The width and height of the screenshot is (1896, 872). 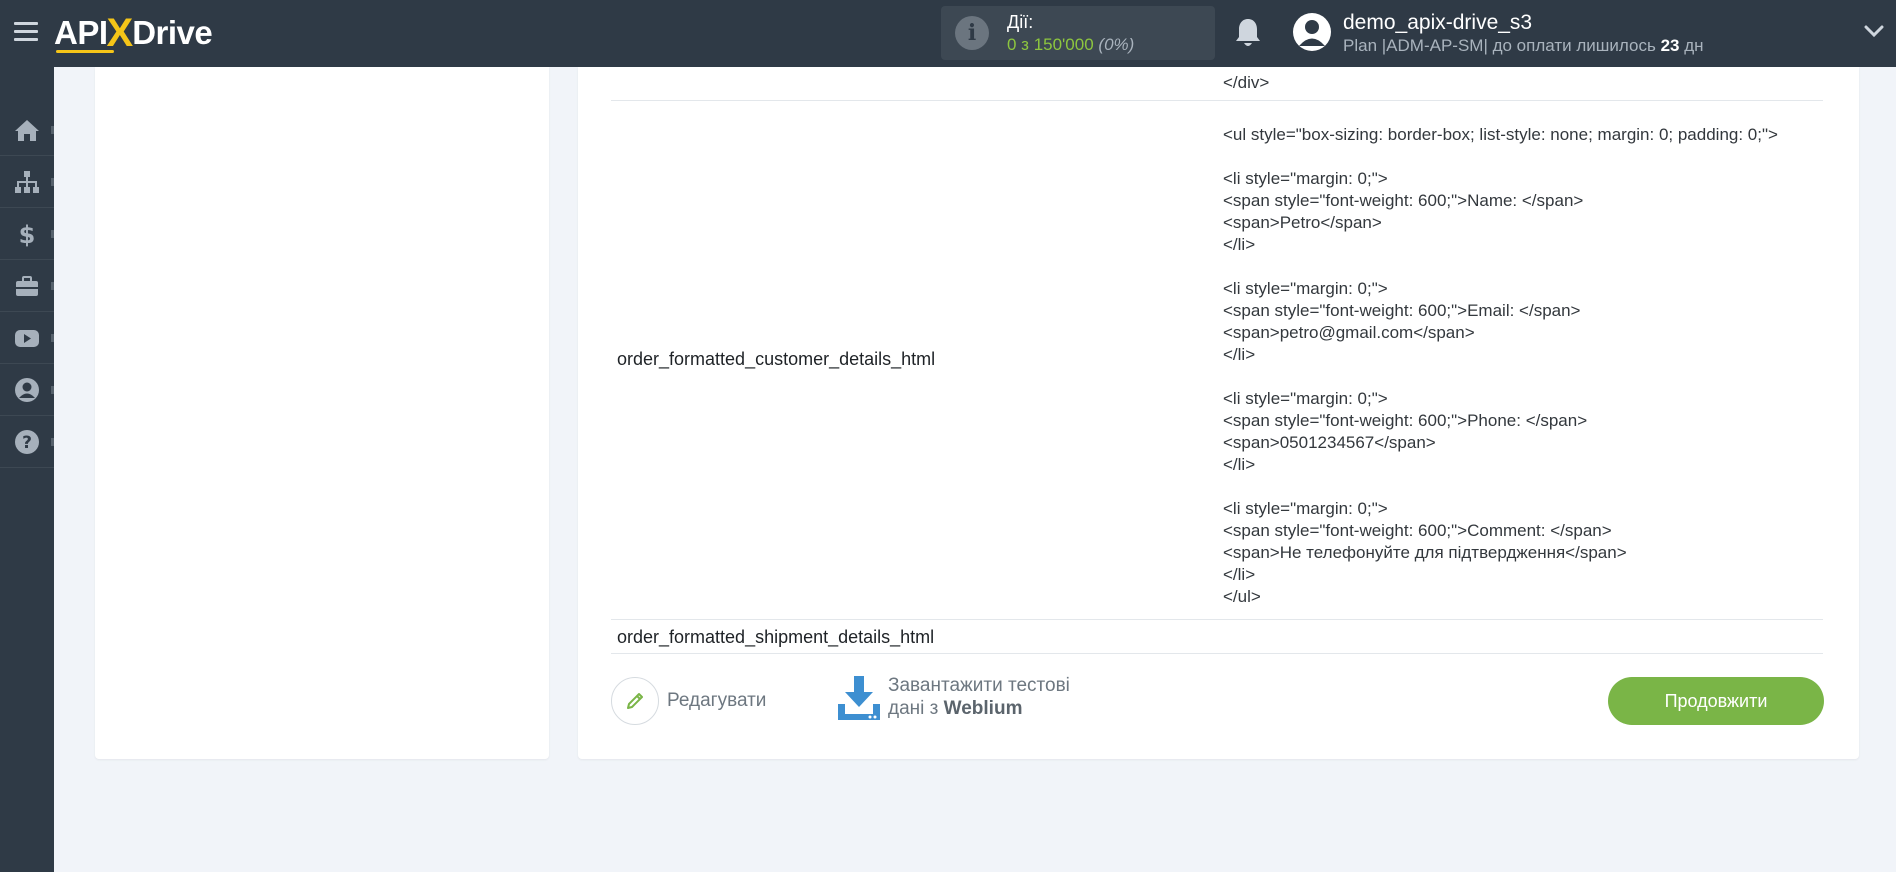 I want to click on download-line1: Завантажити тестові, so click(x=979, y=685).